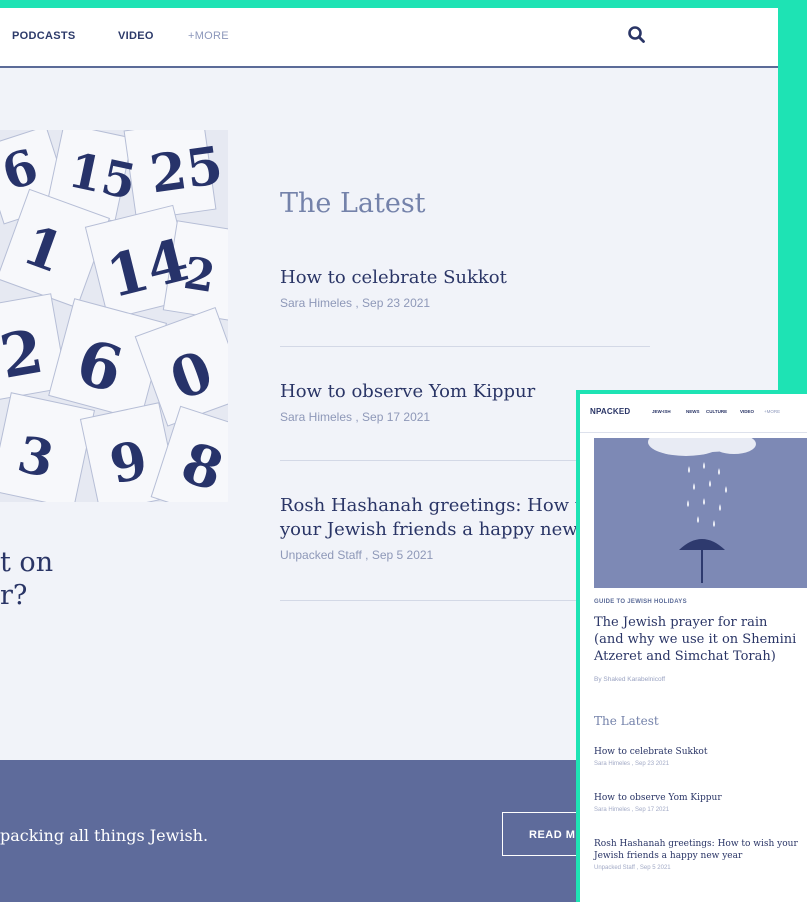 This screenshot has height=902, width=807. Describe the element at coordinates (26, 579) in the screenshot. I see `hero-title: t on r?` at that location.